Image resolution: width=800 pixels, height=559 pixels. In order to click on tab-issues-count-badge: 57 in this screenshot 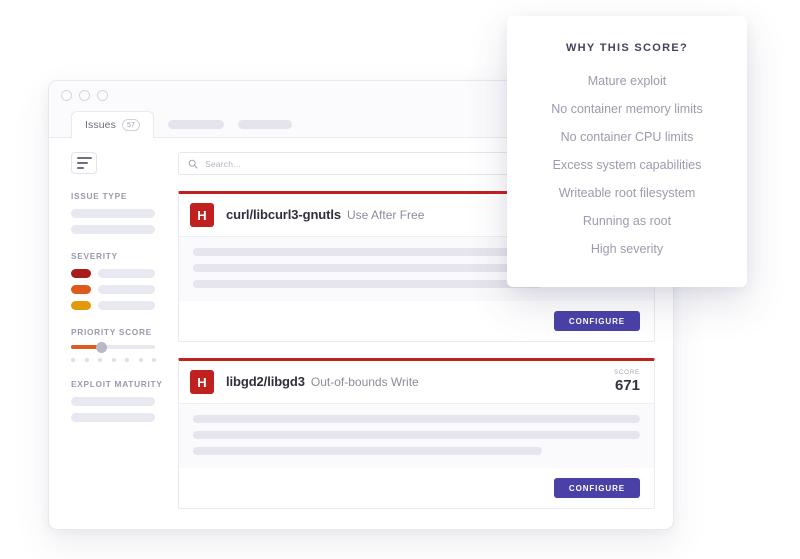, I will do `click(131, 125)`.